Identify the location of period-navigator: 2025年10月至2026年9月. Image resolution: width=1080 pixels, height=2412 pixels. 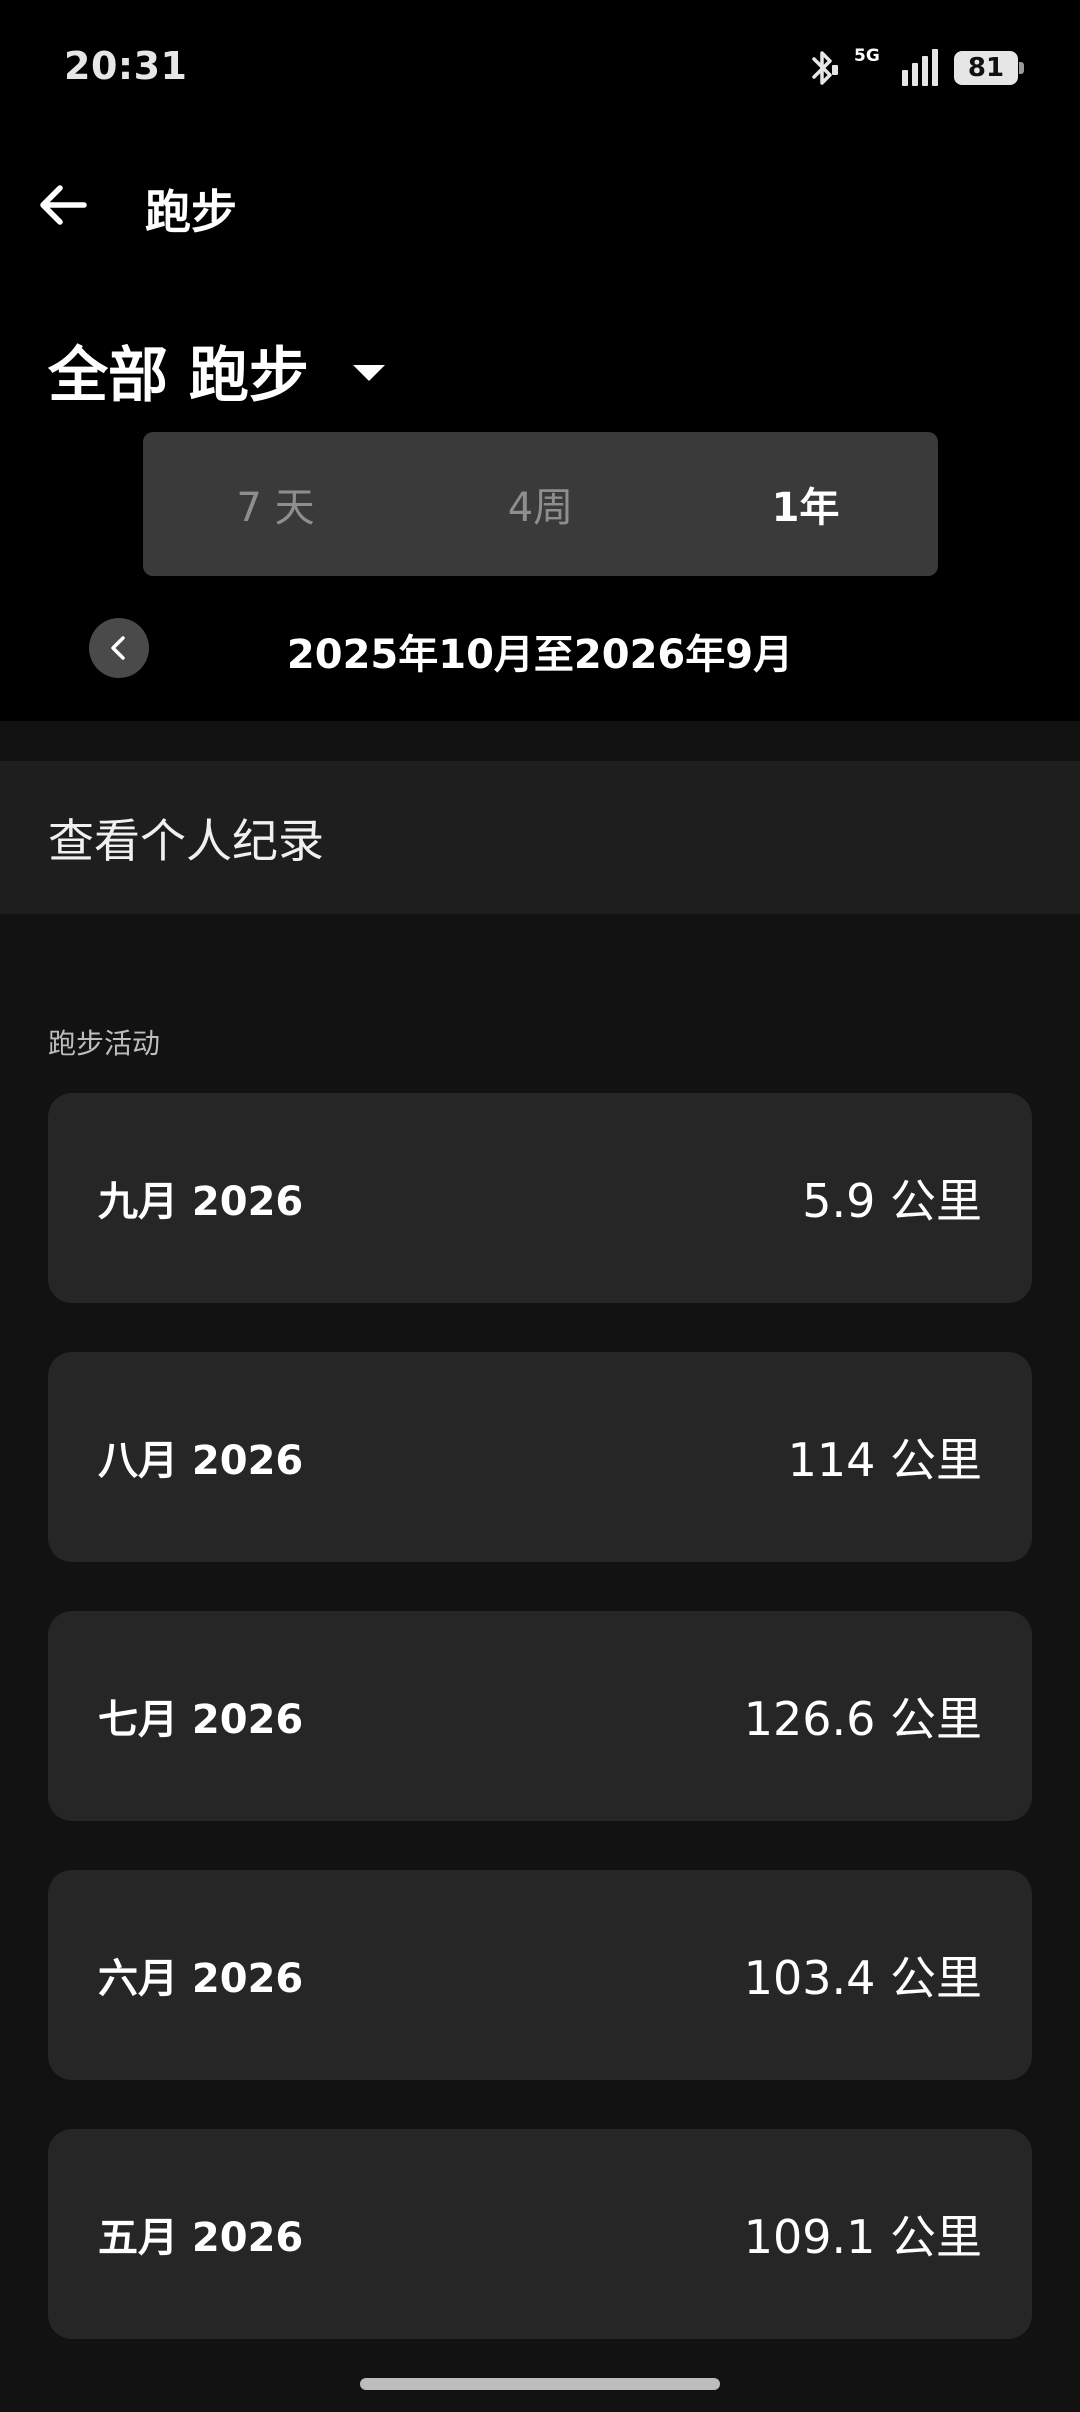
(540, 647).